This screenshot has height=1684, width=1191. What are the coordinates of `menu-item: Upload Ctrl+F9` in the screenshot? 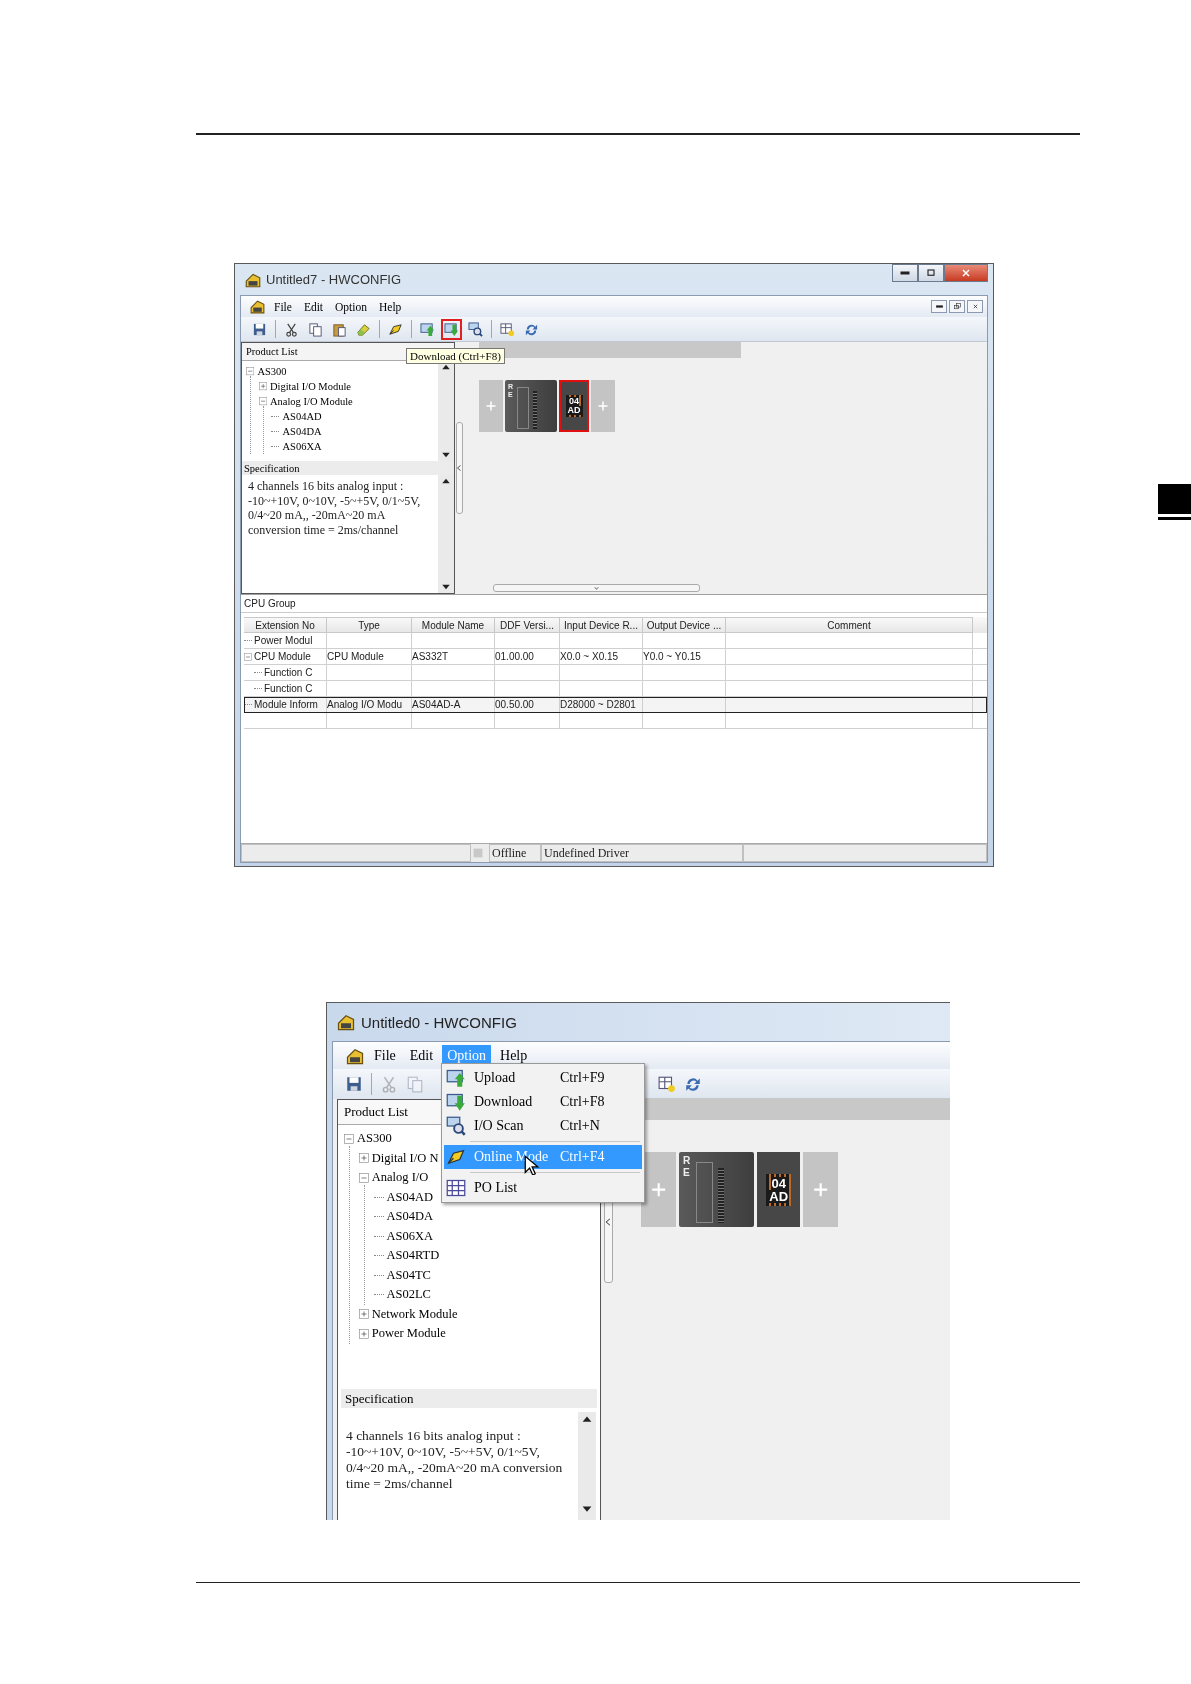 It's located at (543, 1078).